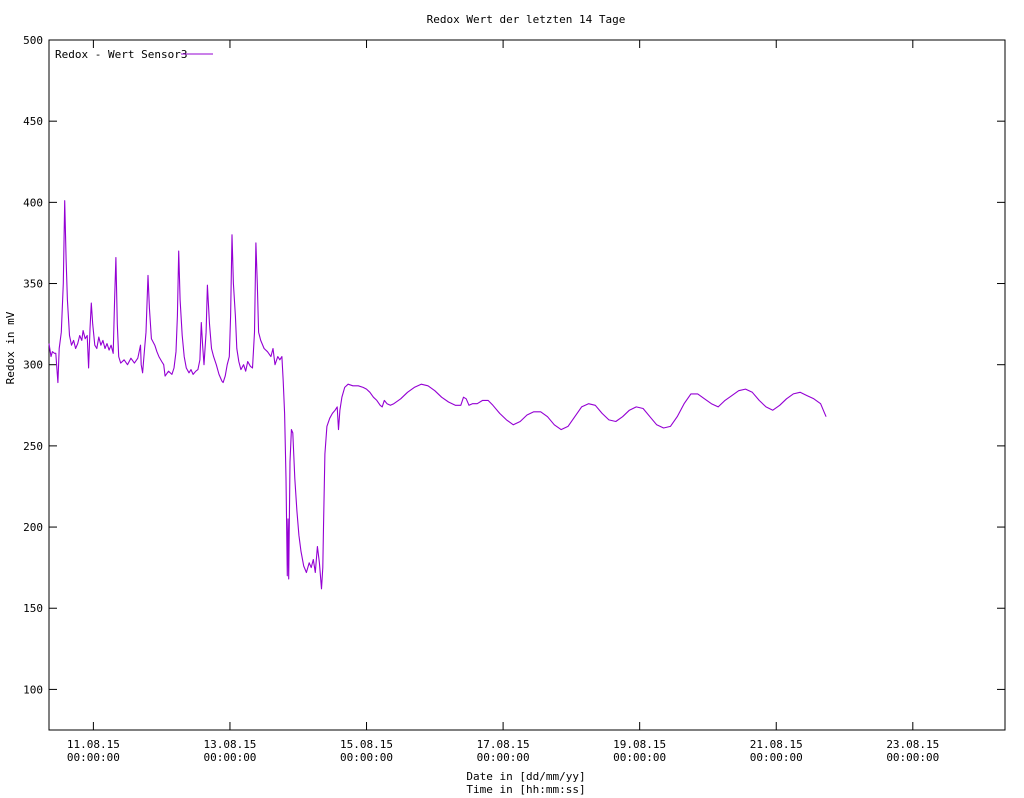 The width and height of the screenshot is (1024, 798). Describe the element at coordinates (33, 527) in the screenshot. I see `y-tick-label: 200` at that location.